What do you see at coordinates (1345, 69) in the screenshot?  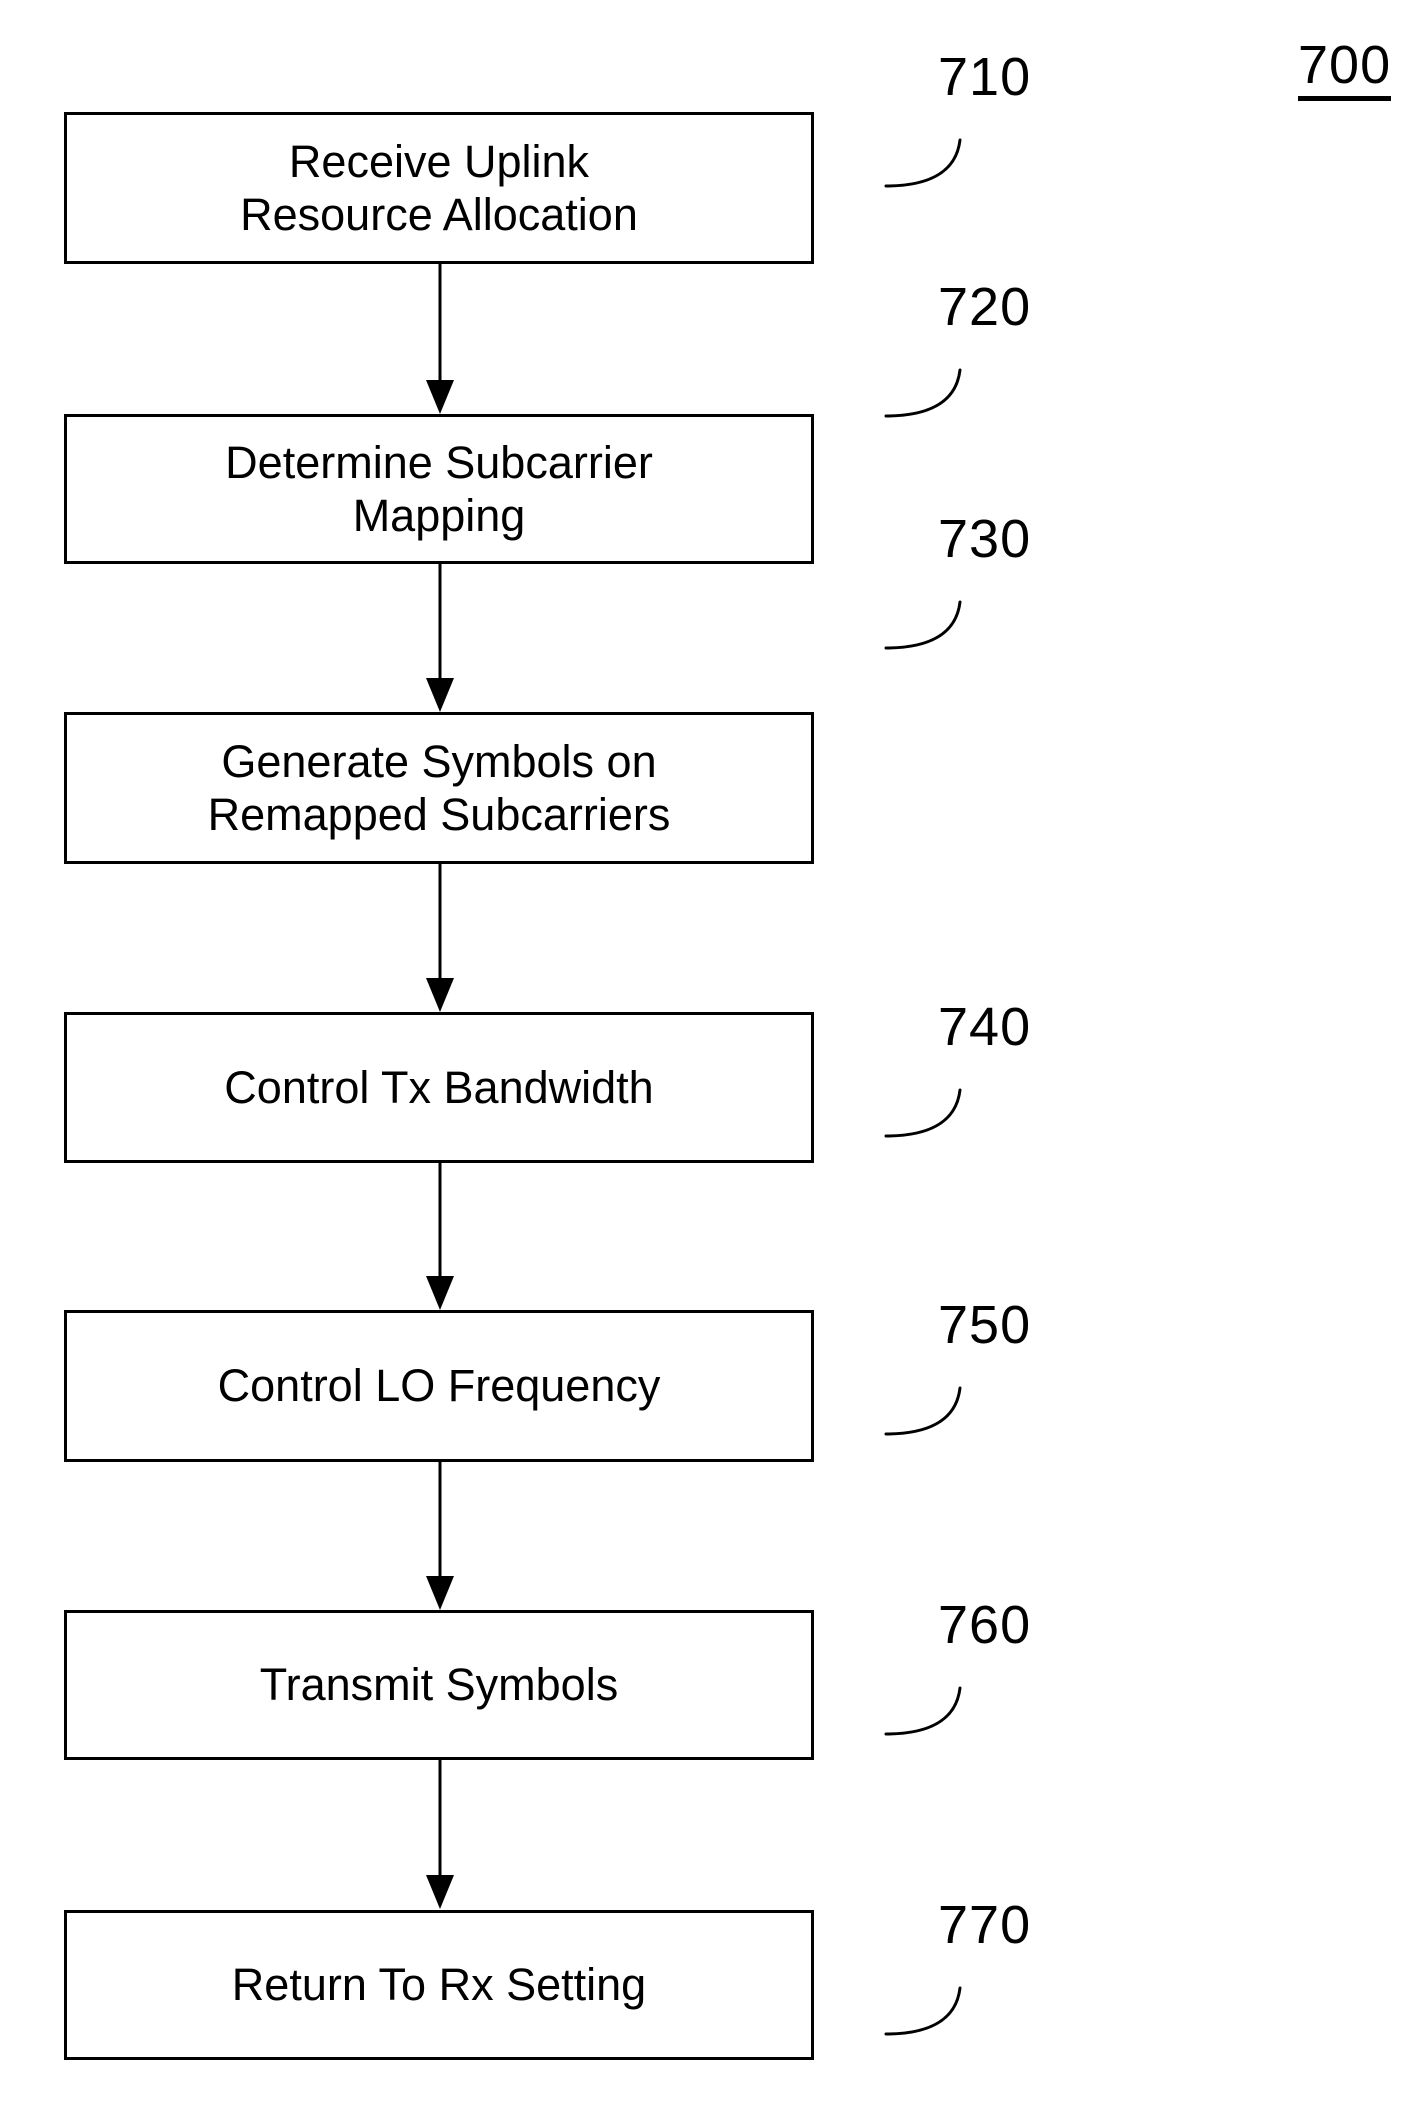 I see `figure-number: 700` at bounding box center [1345, 69].